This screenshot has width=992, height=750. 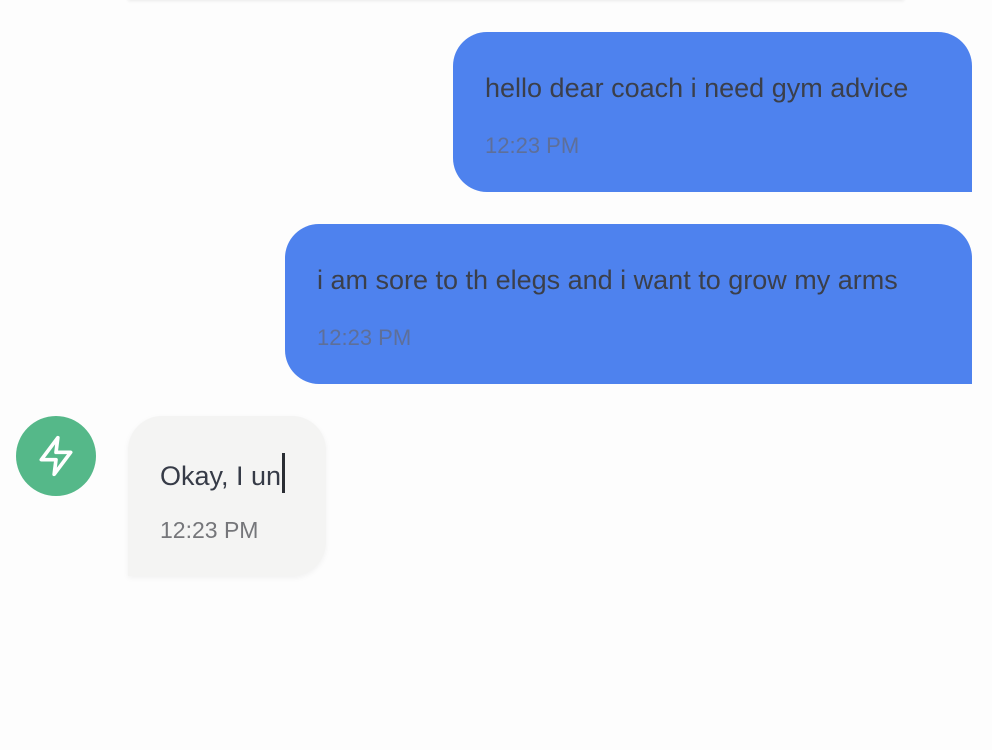 I want to click on lightning-bolt-icon, so click(x=56, y=456).